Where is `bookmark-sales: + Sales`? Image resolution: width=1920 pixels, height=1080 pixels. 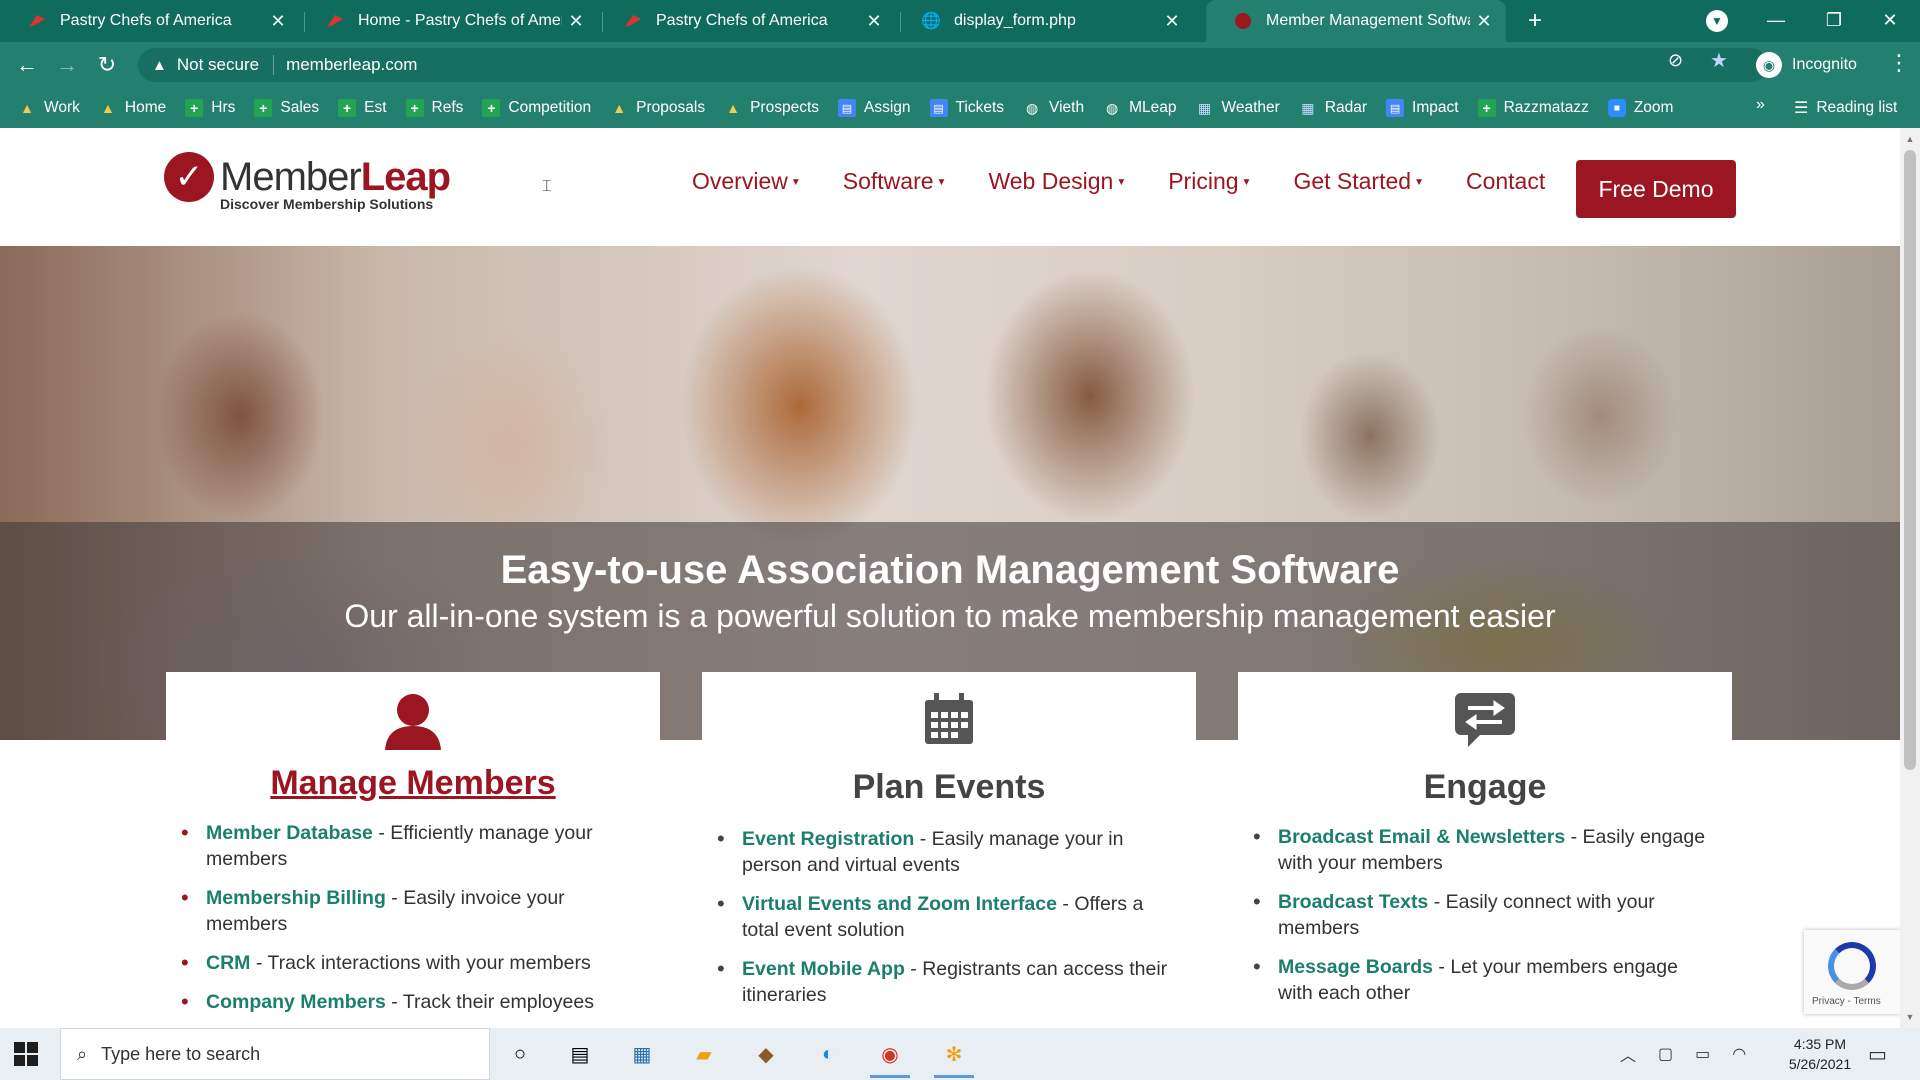 bookmark-sales: + Sales is located at coordinates (286, 108).